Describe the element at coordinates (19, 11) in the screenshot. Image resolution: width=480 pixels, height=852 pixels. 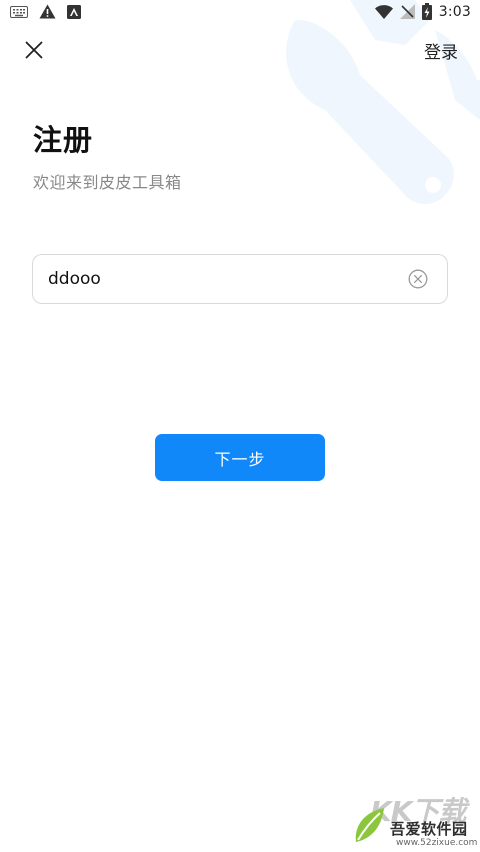
I see `keyboard-icon` at that location.